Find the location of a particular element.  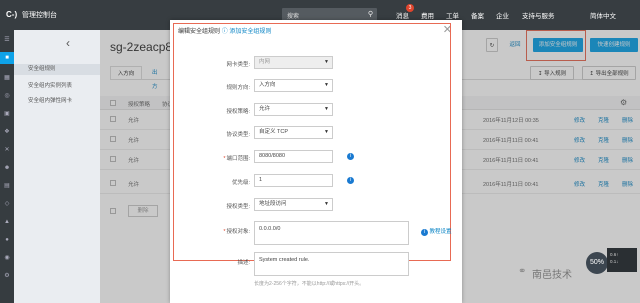

search-icon: ⚲ is located at coordinates (370, 14).